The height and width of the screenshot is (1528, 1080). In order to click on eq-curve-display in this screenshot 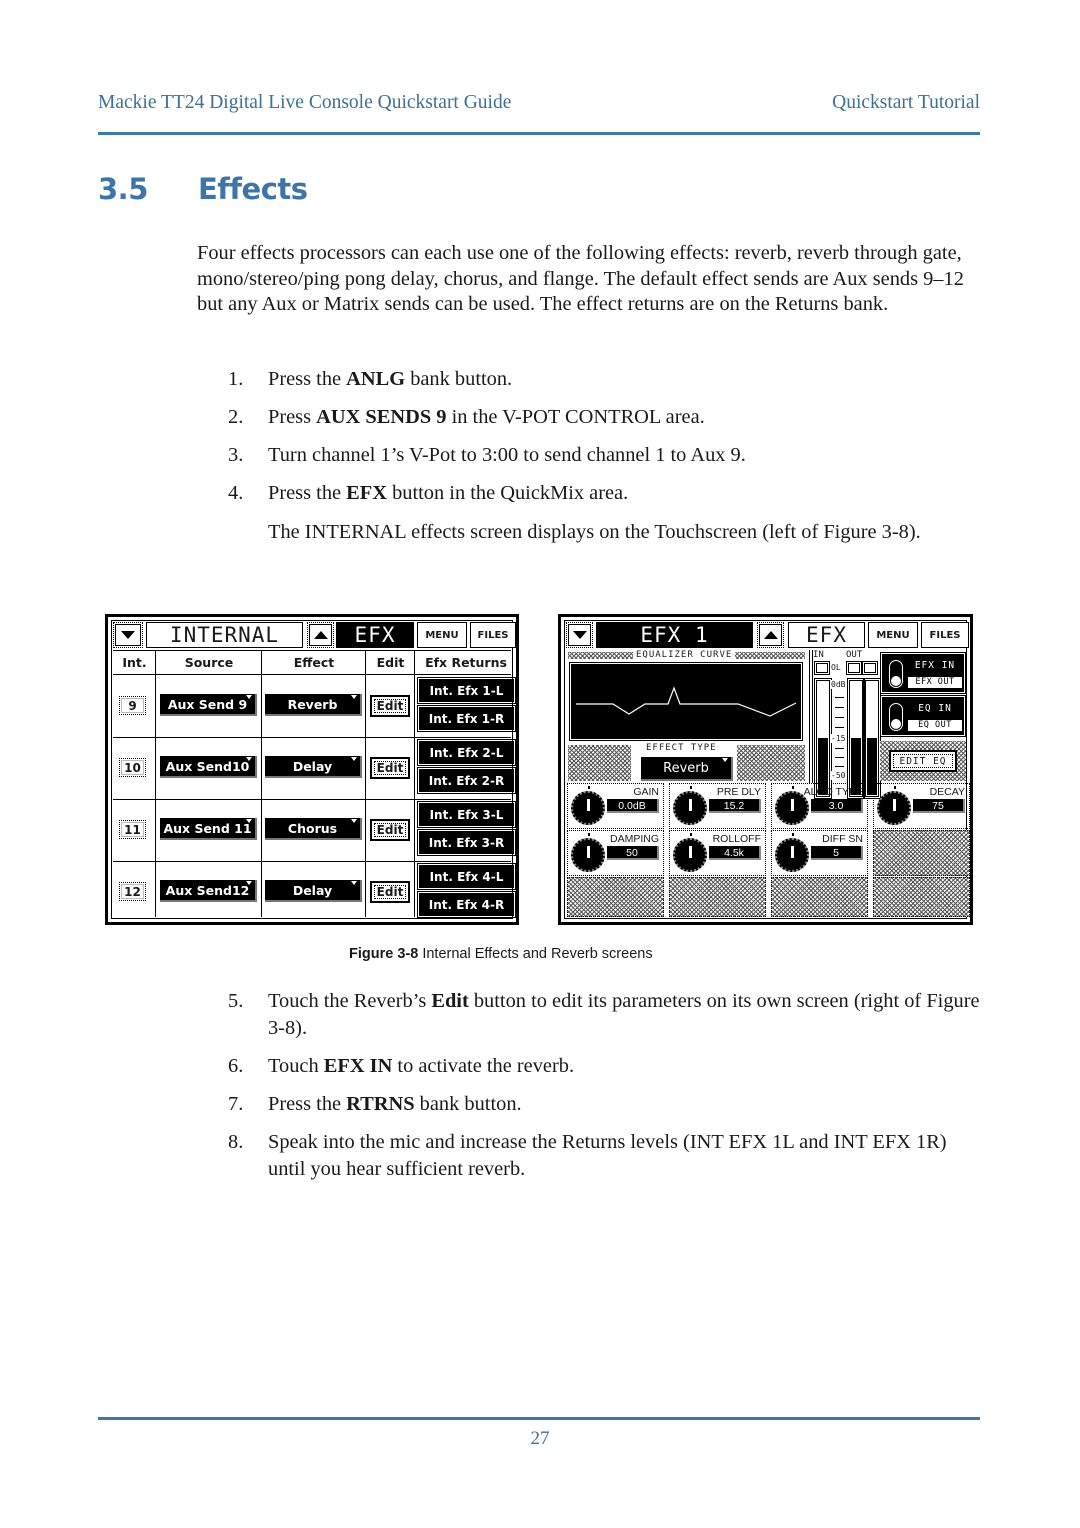, I will do `click(686, 701)`.